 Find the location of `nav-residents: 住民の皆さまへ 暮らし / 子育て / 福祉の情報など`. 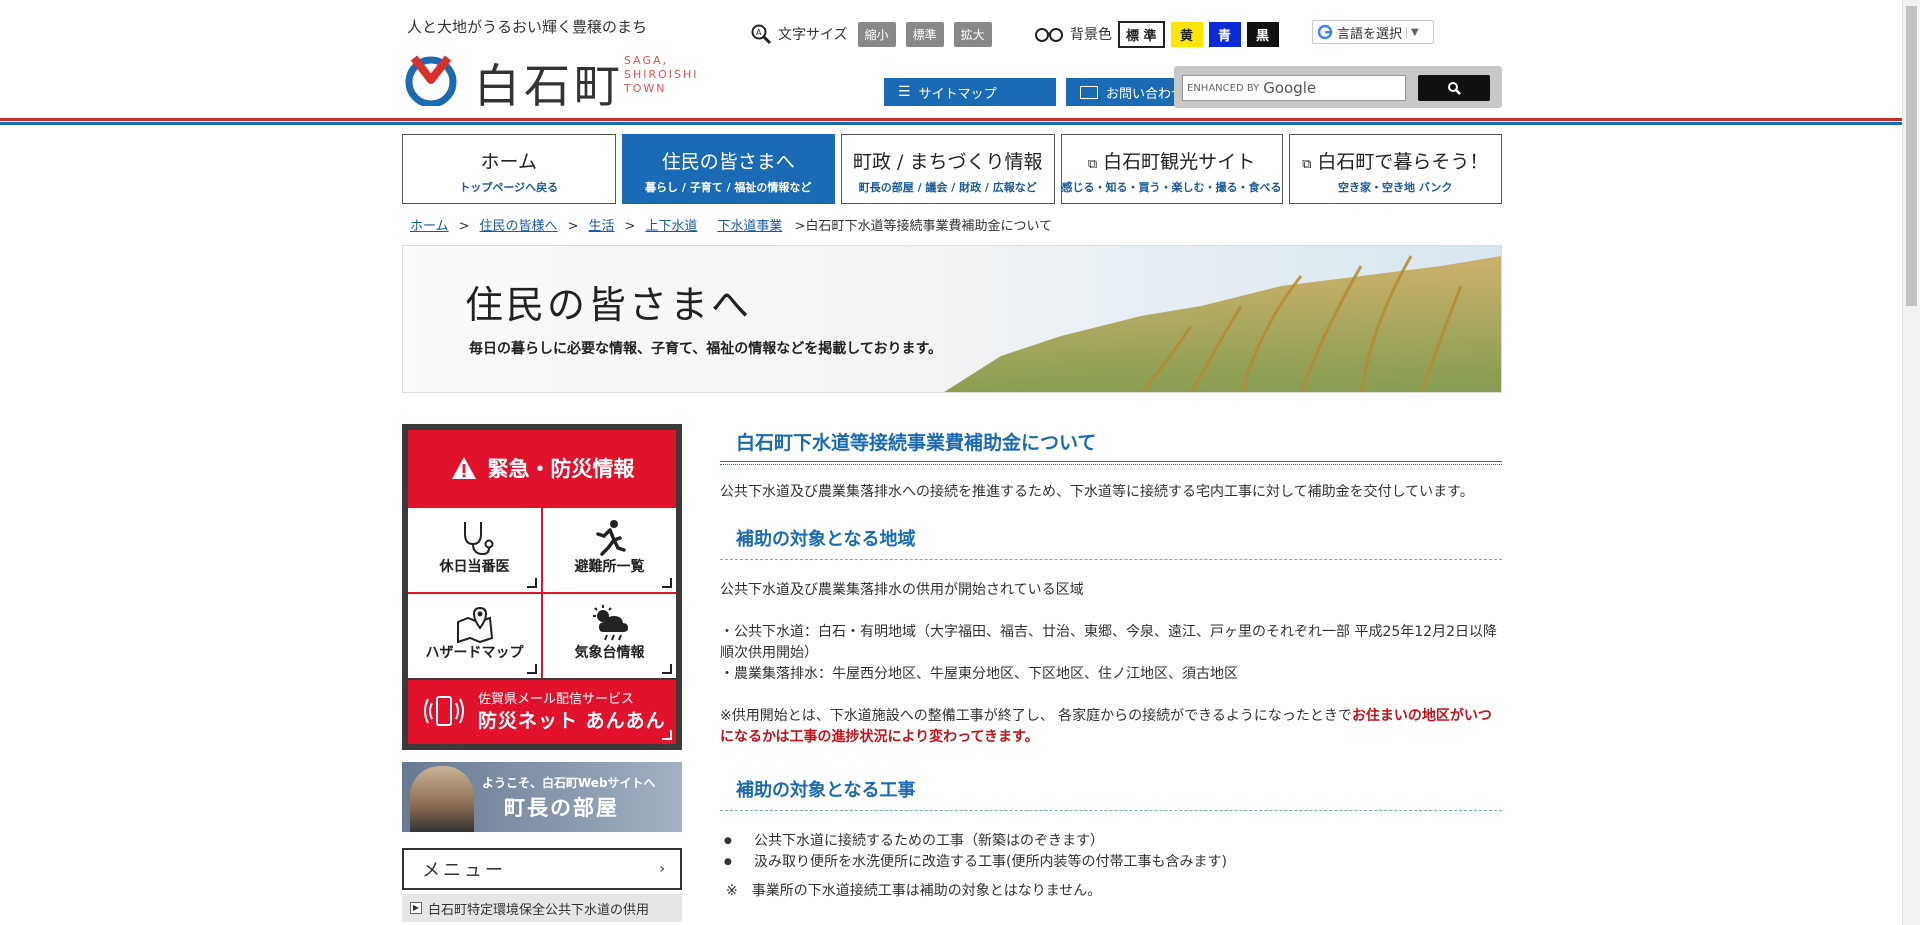

nav-residents: 住民の皆さまへ 暮らし / 子育て / 福祉の情報など is located at coordinates (728, 169).